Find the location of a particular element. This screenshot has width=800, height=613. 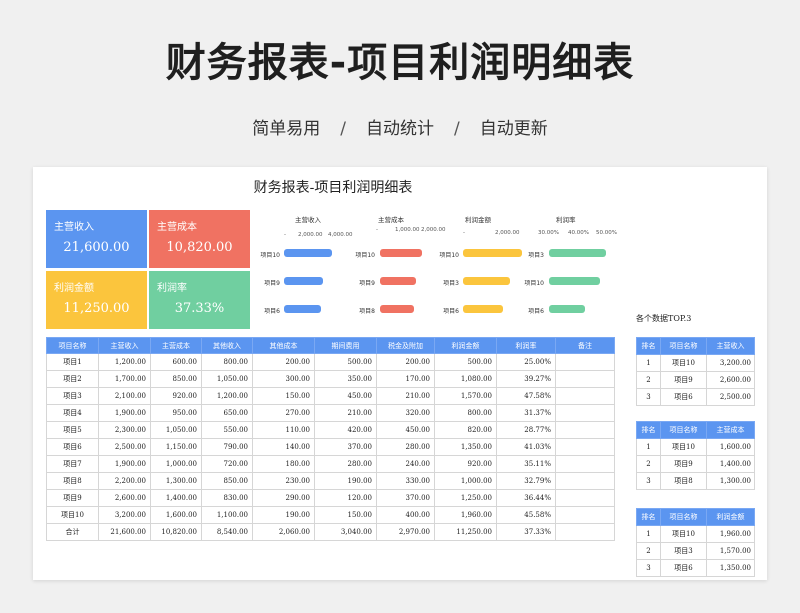

table-cell: 3 is located at coordinates (648, 397).